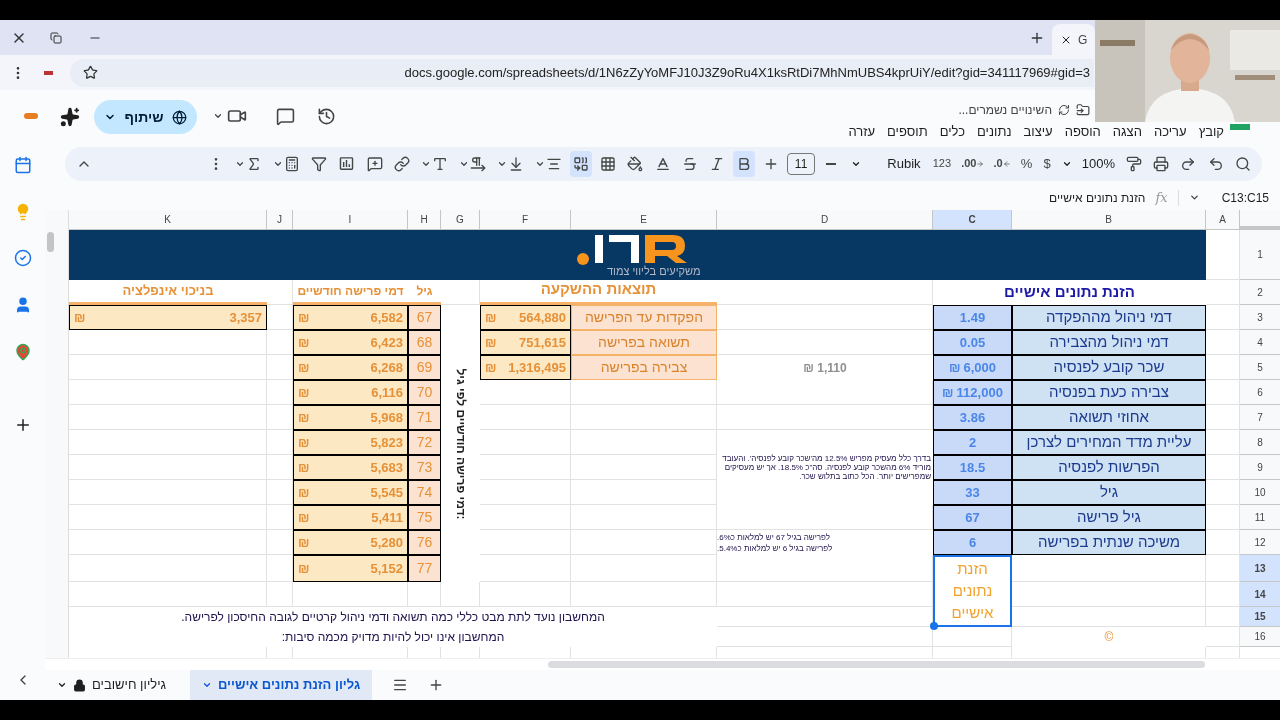 This screenshot has height=720, width=1280. What do you see at coordinates (1109, 220) in the screenshot?
I see `column-header: B` at bounding box center [1109, 220].